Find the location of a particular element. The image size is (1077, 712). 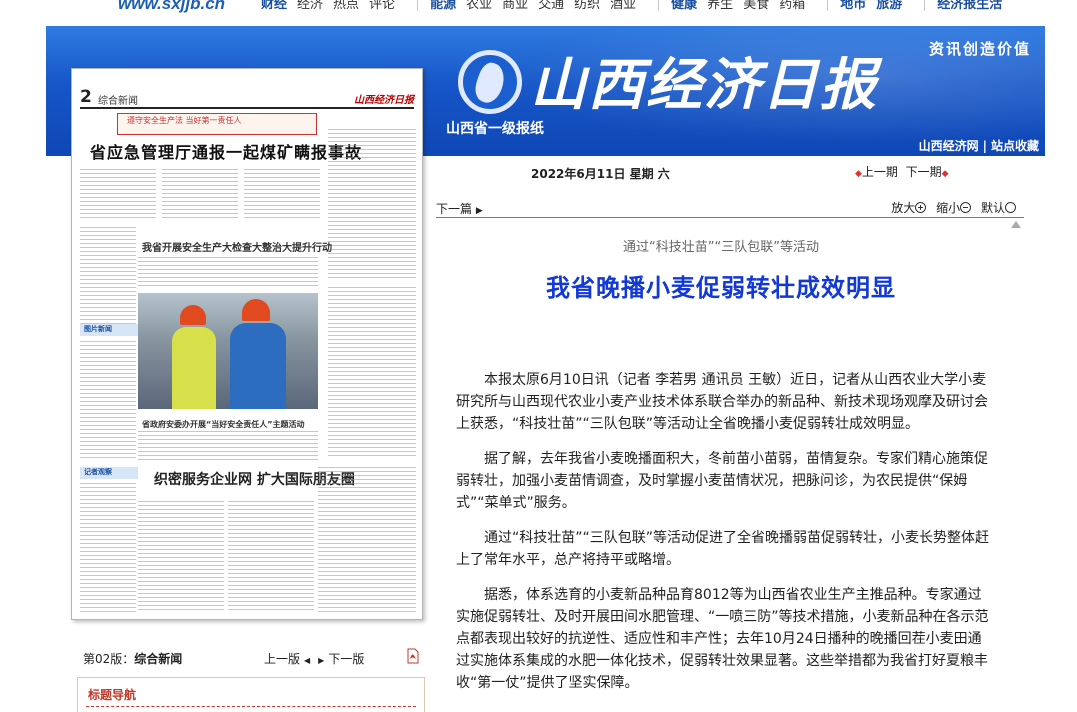

zoom-default-button: 默认 is located at coordinates (1001, 208).